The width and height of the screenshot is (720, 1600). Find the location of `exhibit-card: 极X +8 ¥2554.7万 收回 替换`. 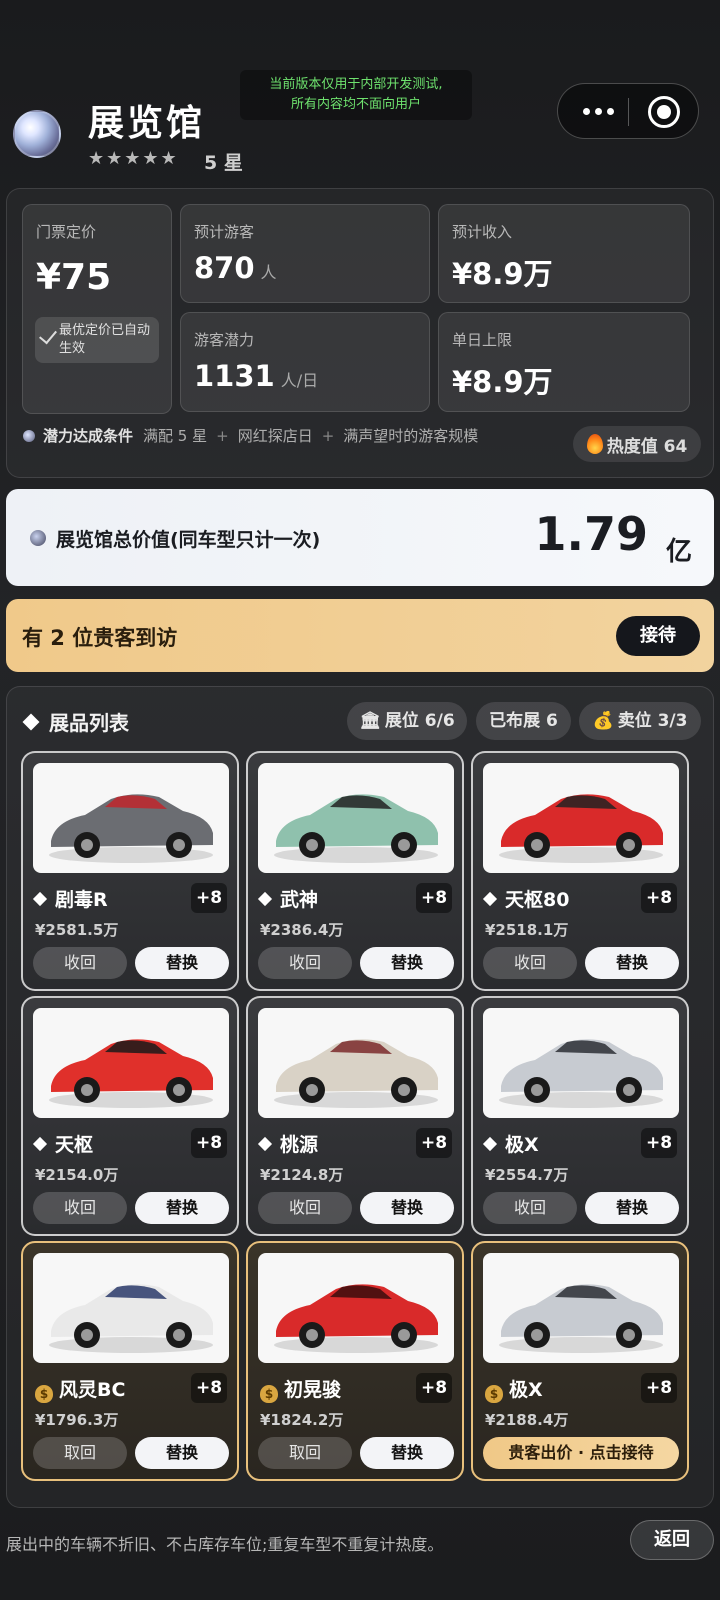

exhibit-card: 极X +8 ¥2554.7万 收回 替换 is located at coordinates (580, 1116).